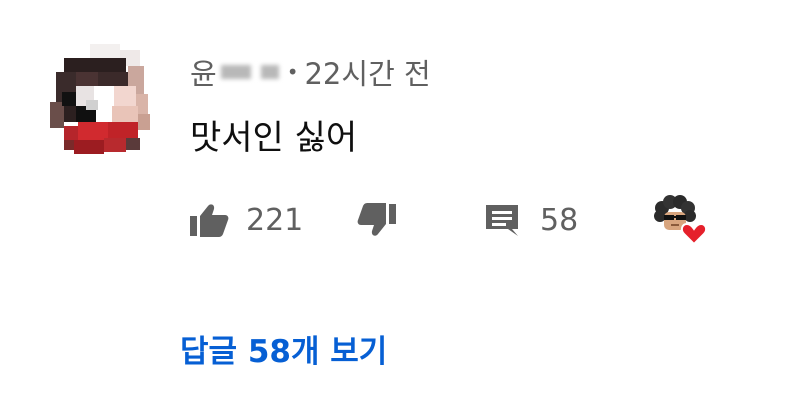 The image size is (788, 402). I want to click on reply-count: 58, so click(559, 220).